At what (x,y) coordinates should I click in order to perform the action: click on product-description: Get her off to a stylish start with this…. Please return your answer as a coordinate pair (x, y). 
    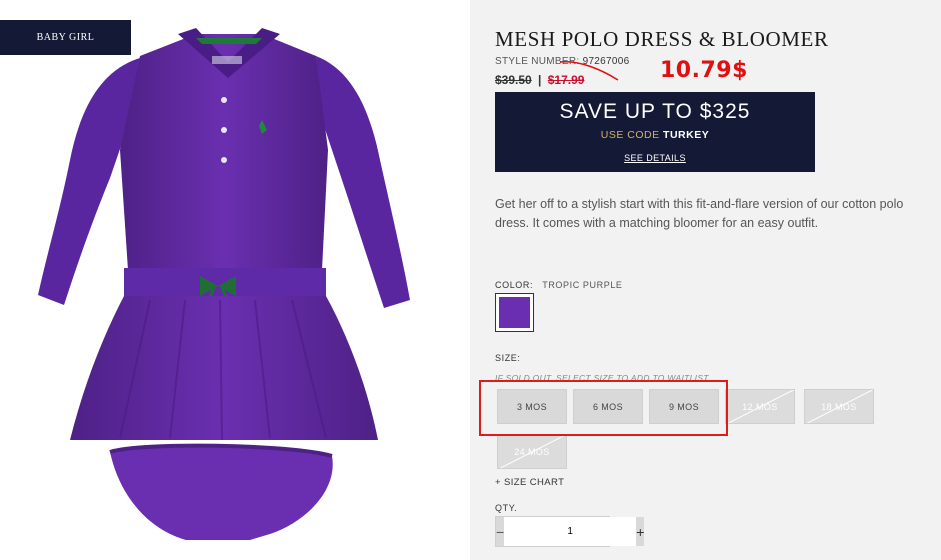
    Looking at the image, I should click on (699, 213).